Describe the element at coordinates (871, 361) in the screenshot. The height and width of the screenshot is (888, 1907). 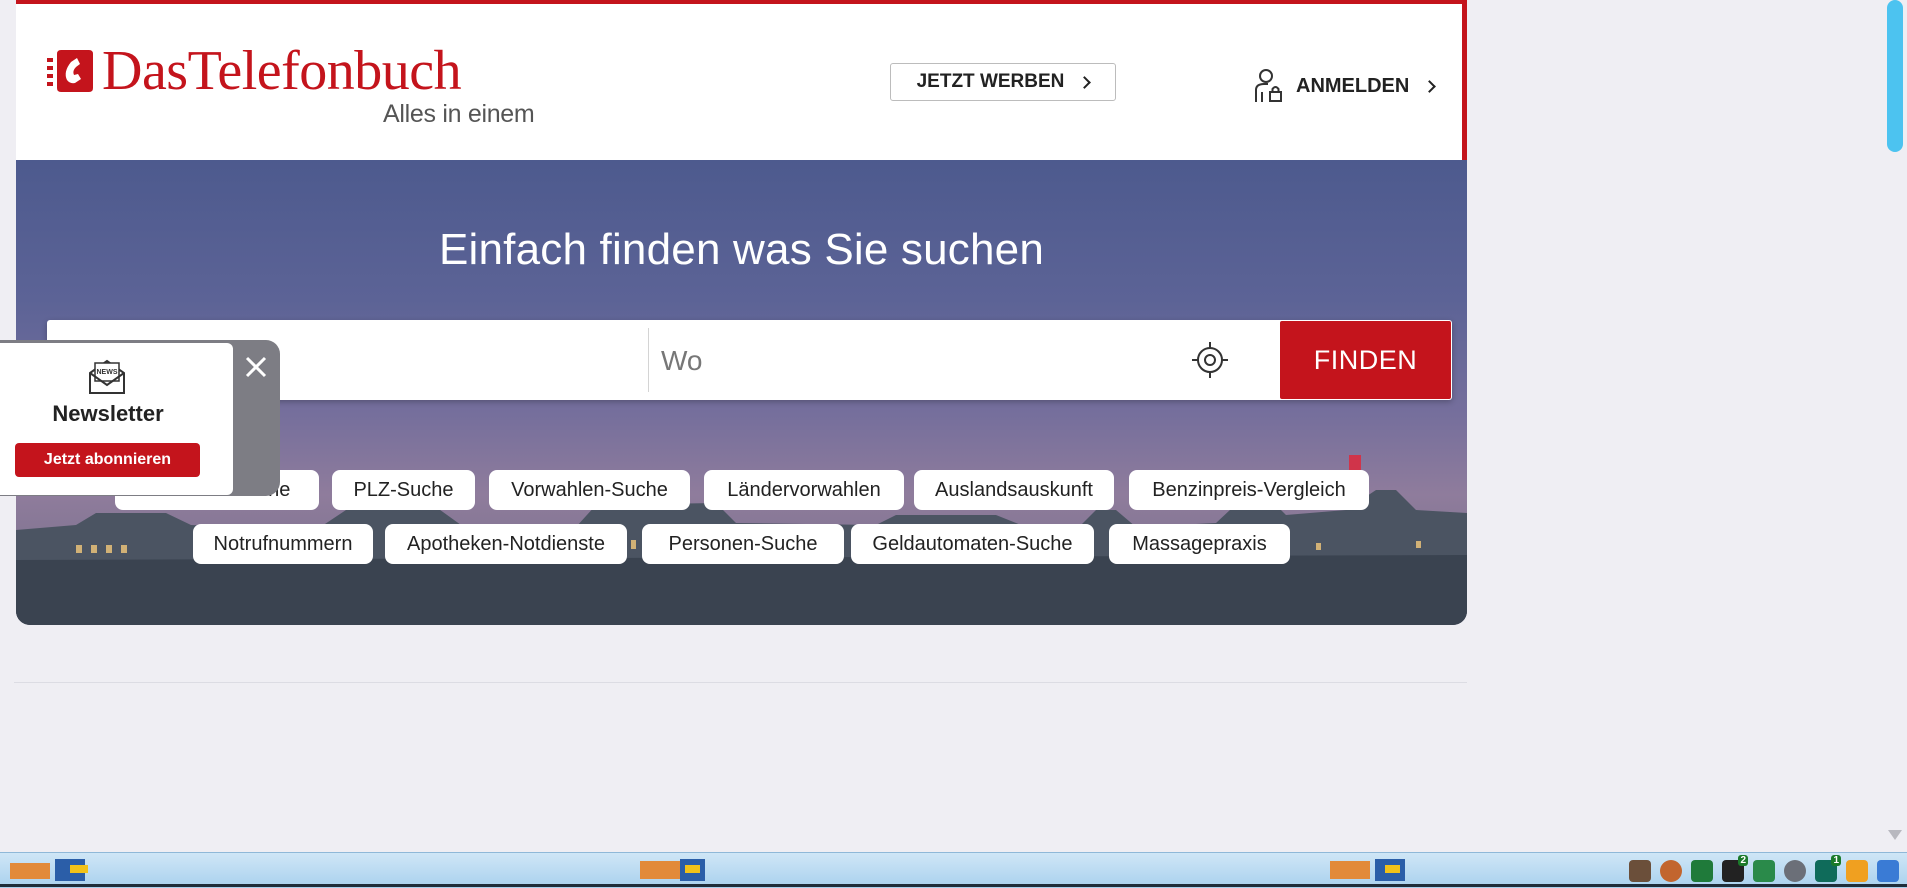
I see `where-search-input` at that location.